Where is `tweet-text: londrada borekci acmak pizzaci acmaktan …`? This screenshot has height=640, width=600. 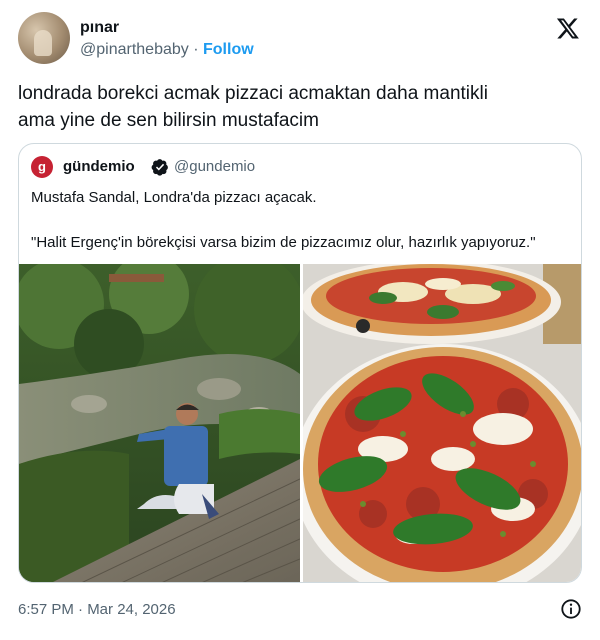 tweet-text: londrada borekci acmak pizzaci acmaktan … is located at coordinates (298, 107).